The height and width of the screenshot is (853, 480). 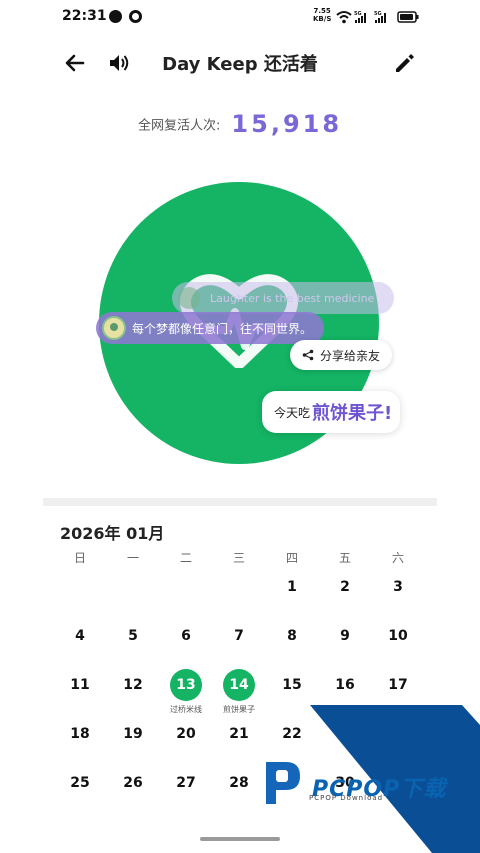 I want to click on weekday-fri: 五, so click(x=344, y=558).